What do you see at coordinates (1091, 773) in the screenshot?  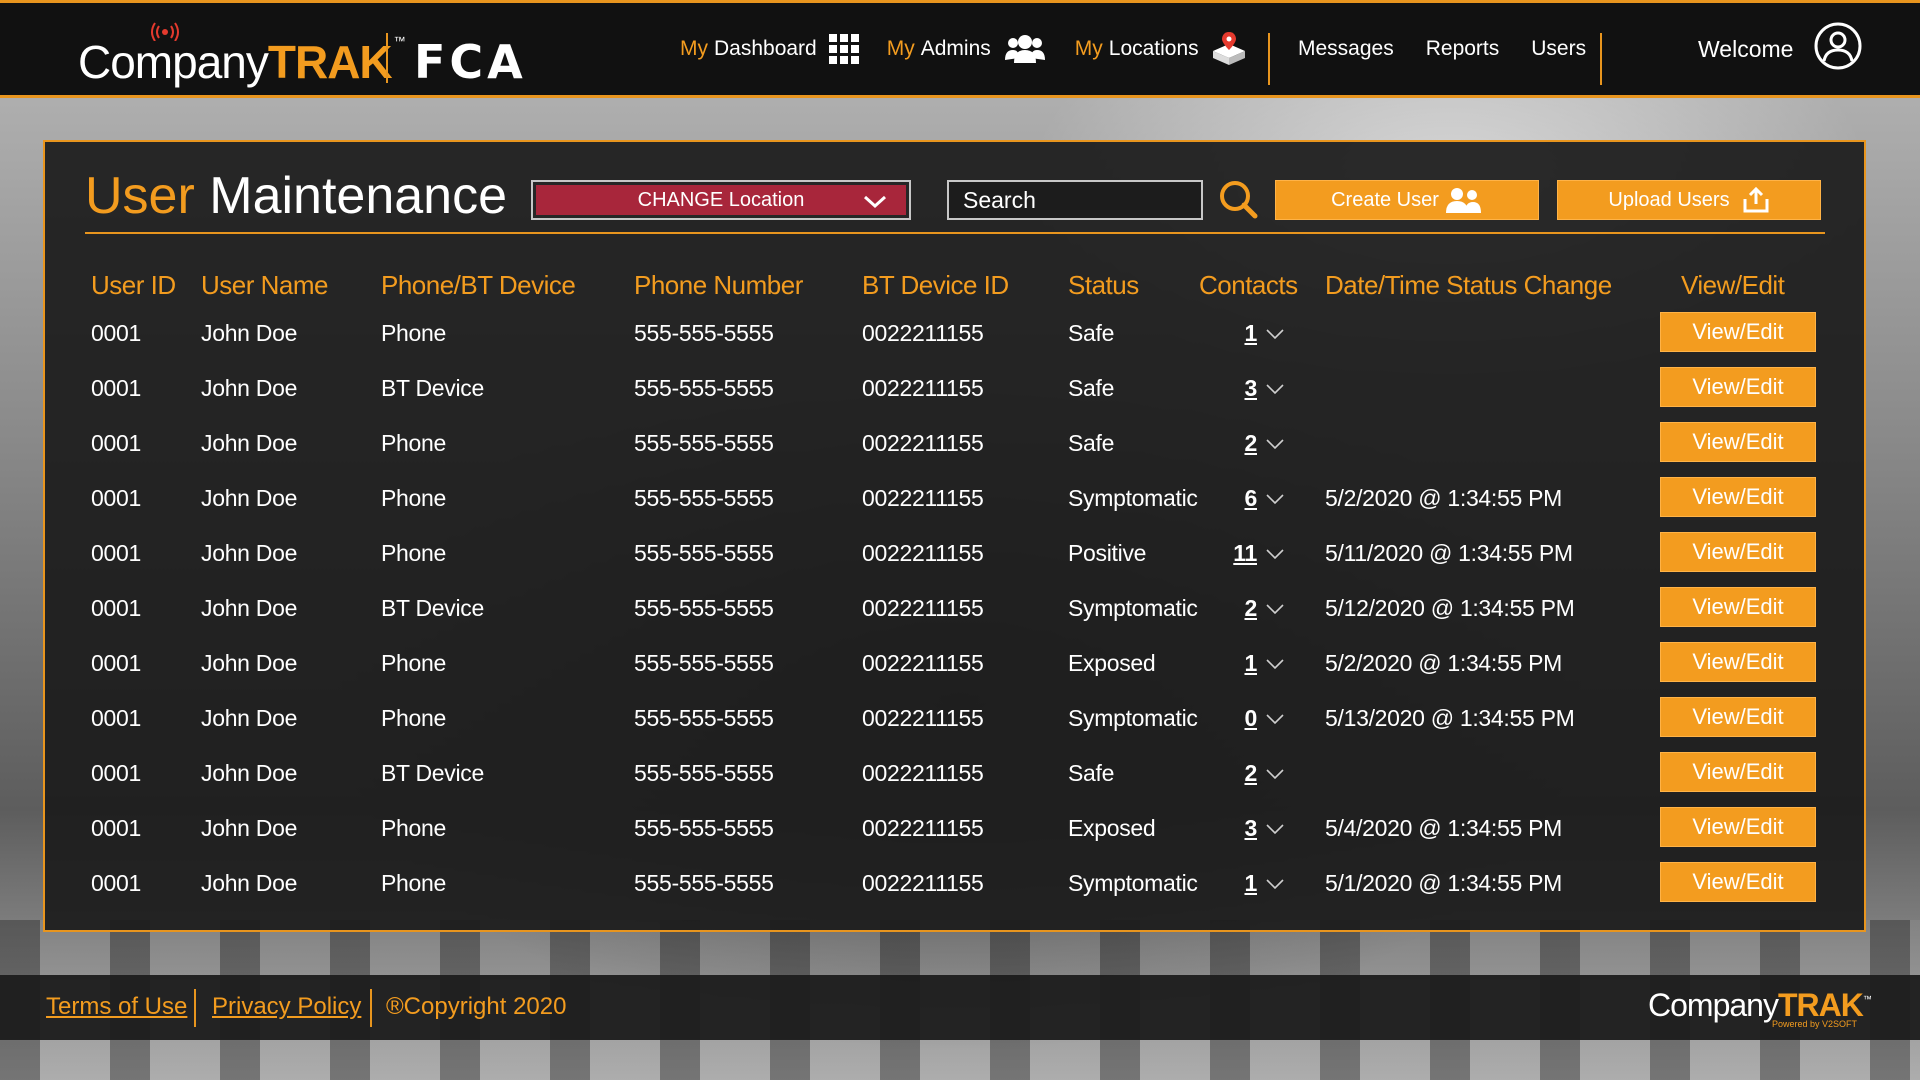 I see `cell-status: Safe` at bounding box center [1091, 773].